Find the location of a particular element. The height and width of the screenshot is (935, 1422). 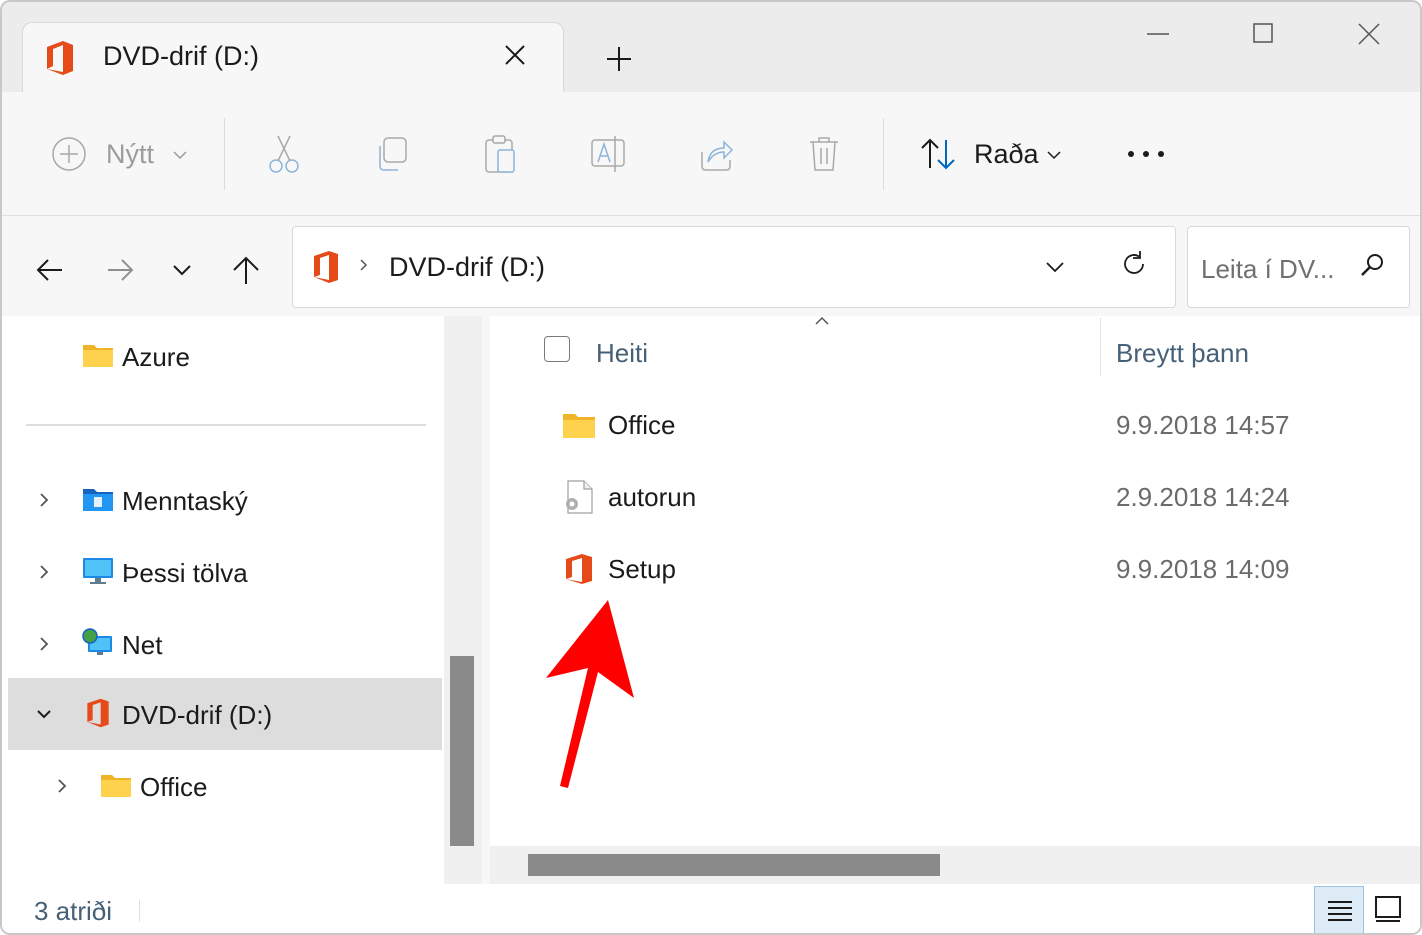

table-row: Setup 9.9.2018 14:09 is located at coordinates (980, 568).